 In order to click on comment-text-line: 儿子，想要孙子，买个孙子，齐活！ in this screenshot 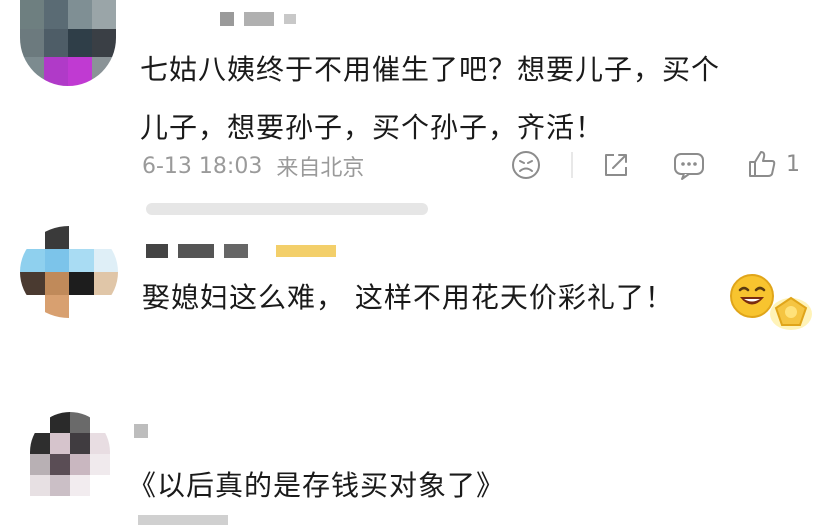, I will do `click(372, 127)`.